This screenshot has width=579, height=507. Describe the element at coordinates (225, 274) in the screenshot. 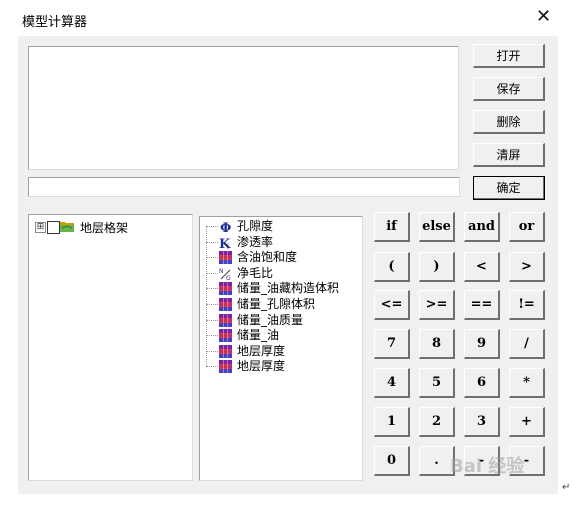

I see `ratio-icon: NG` at that location.